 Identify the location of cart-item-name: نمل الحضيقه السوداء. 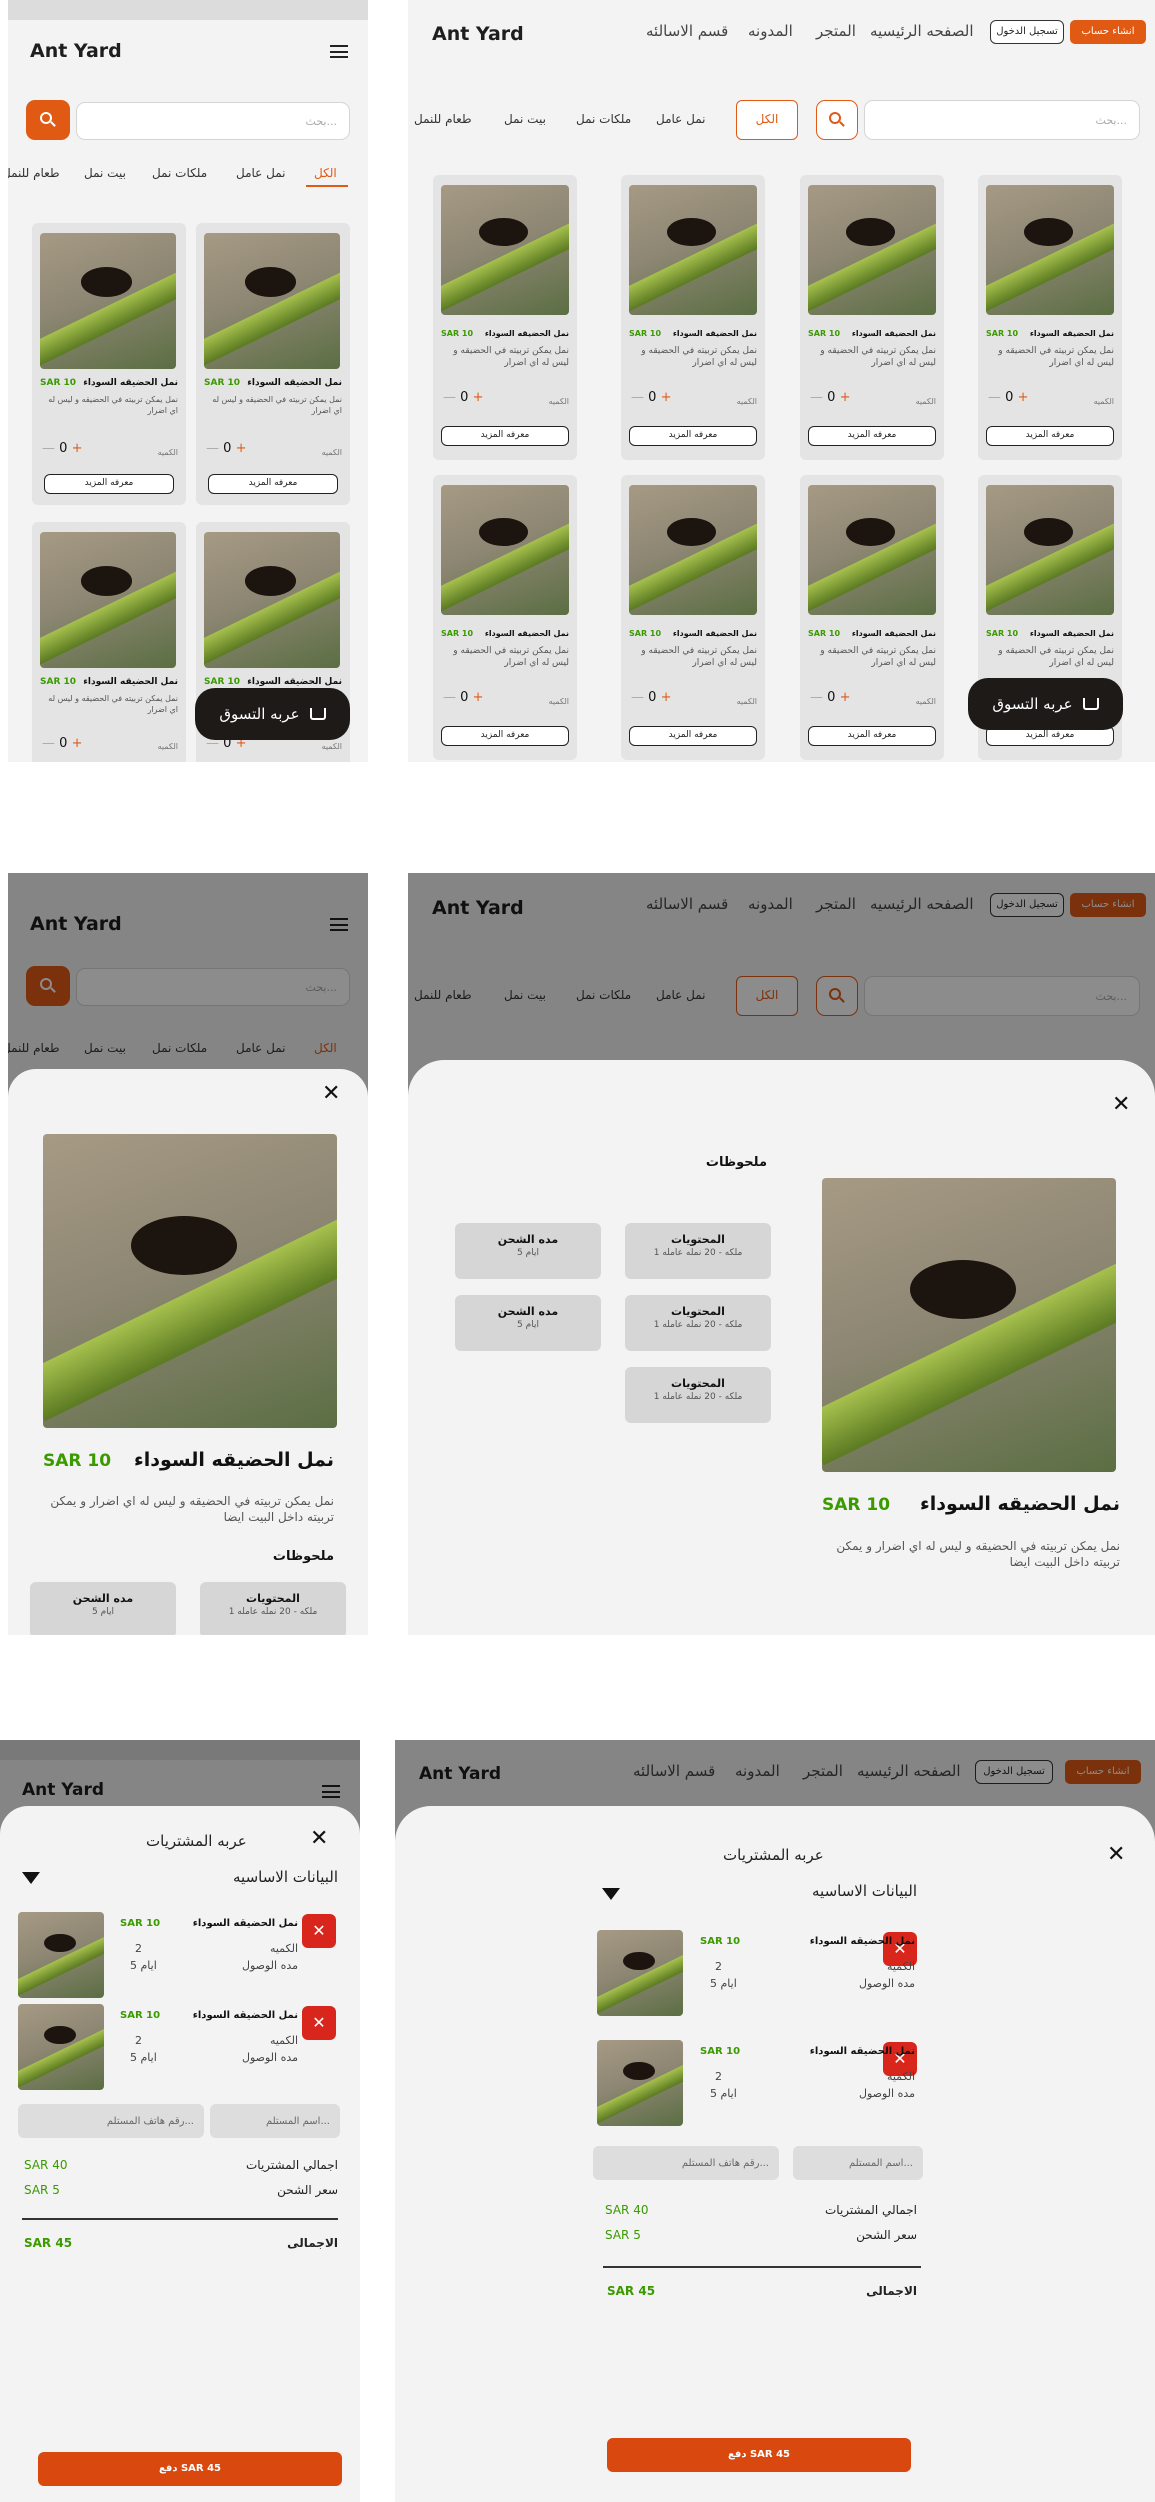
(862, 1941).